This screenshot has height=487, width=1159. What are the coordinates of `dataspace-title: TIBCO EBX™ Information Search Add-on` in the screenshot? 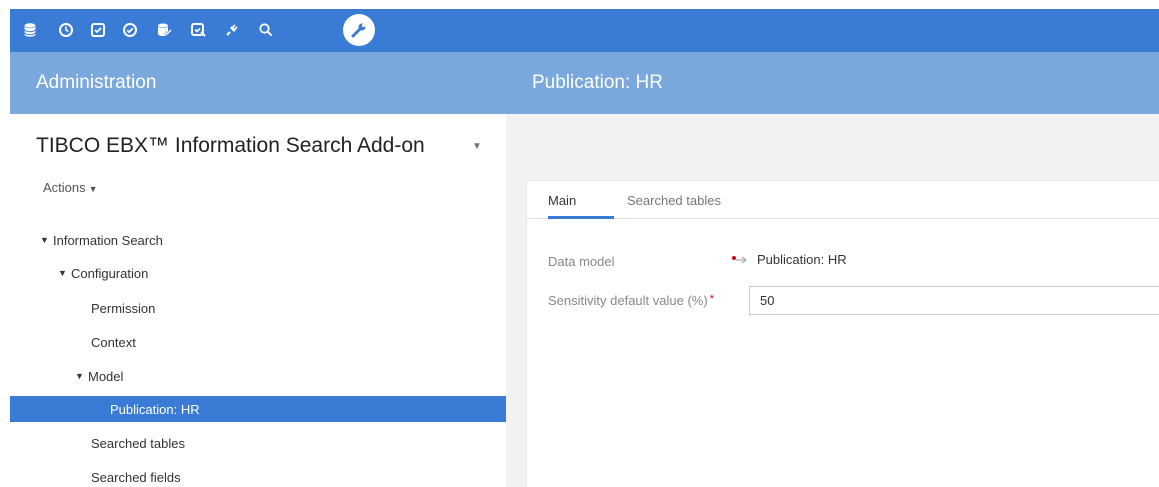 It's located at (230, 146).